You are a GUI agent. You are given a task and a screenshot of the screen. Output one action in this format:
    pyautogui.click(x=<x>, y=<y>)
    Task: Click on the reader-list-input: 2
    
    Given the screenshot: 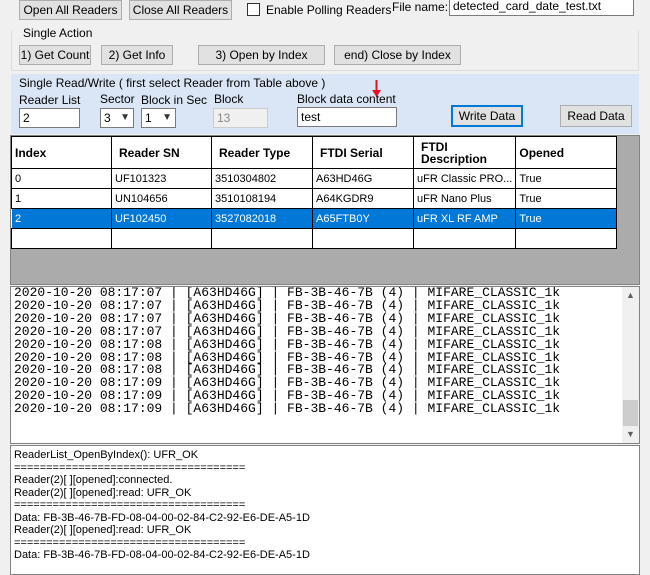 What is the action you would take?
    pyautogui.click(x=49, y=118)
    